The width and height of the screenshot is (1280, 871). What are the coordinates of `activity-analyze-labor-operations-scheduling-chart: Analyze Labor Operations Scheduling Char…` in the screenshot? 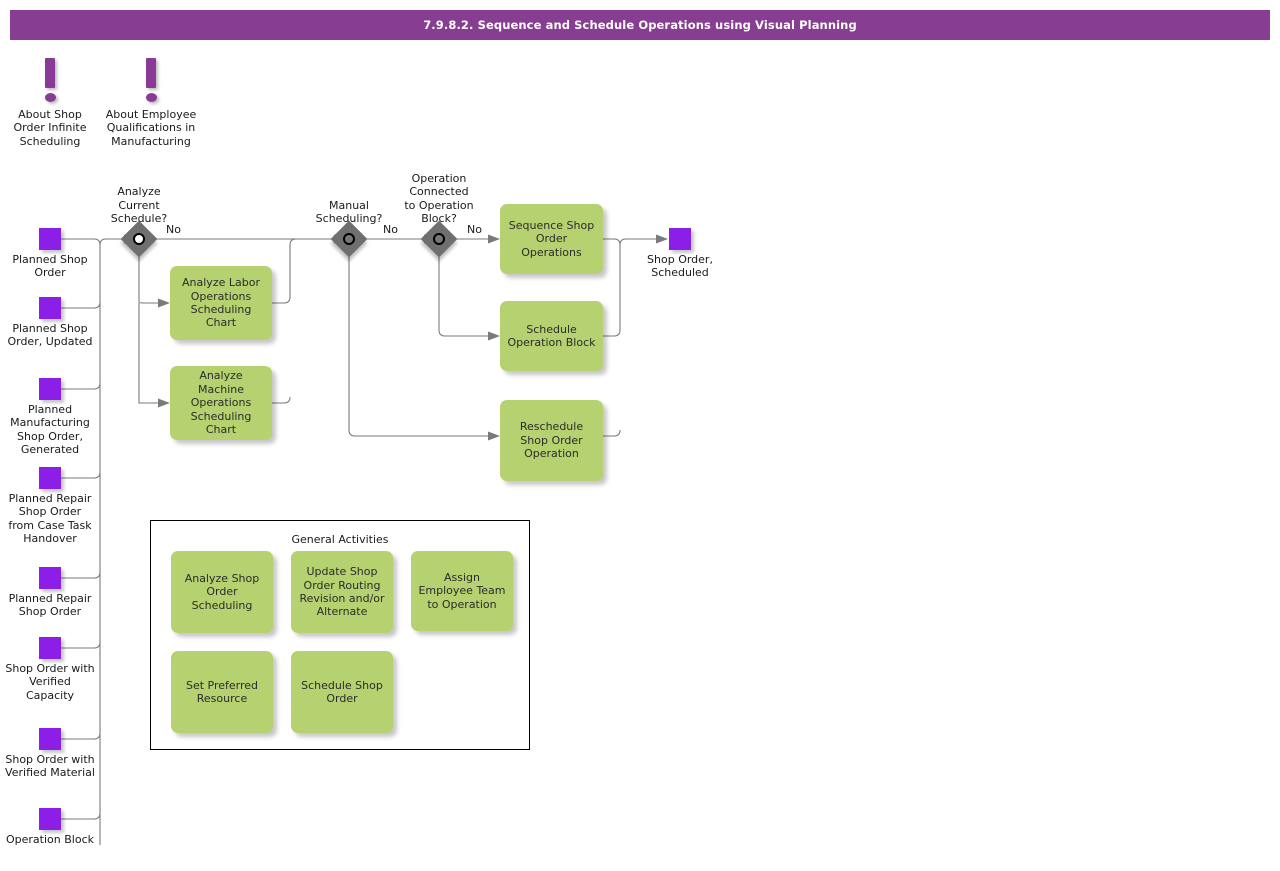 It's located at (221, 303).